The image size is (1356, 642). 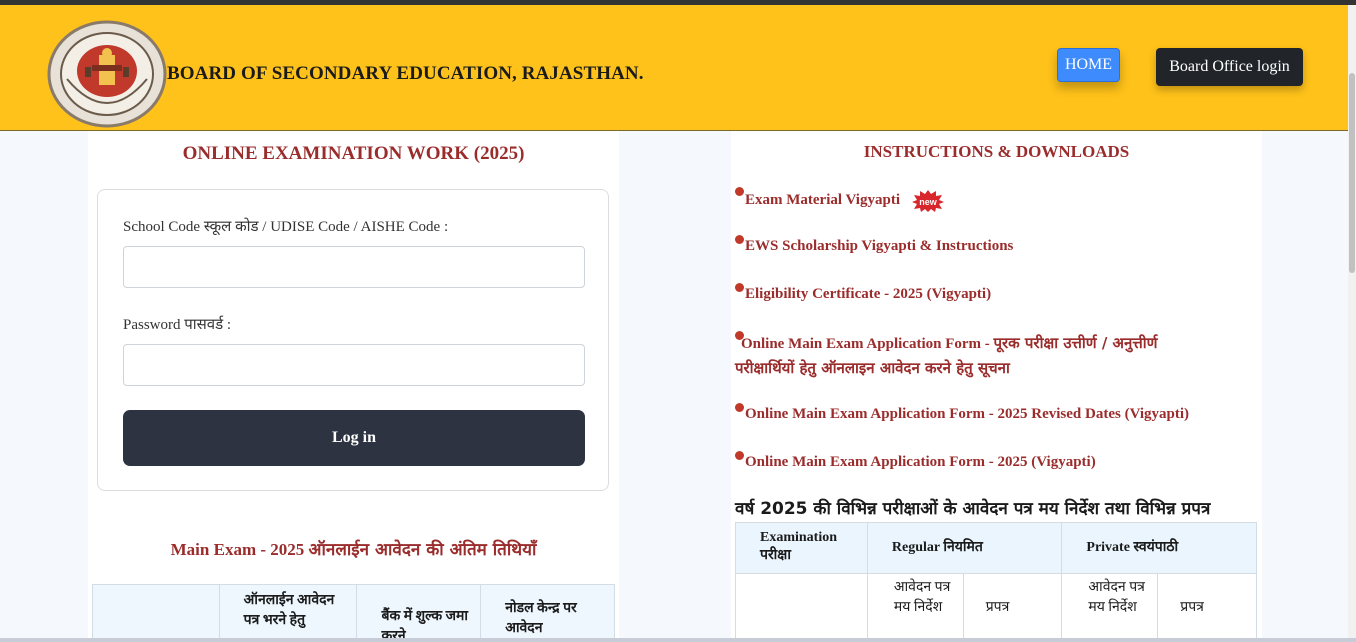 I want to click on link-ews-scholarship: EWS Scholarship Vigyapti & Instructions, so click(x=874, y=245).